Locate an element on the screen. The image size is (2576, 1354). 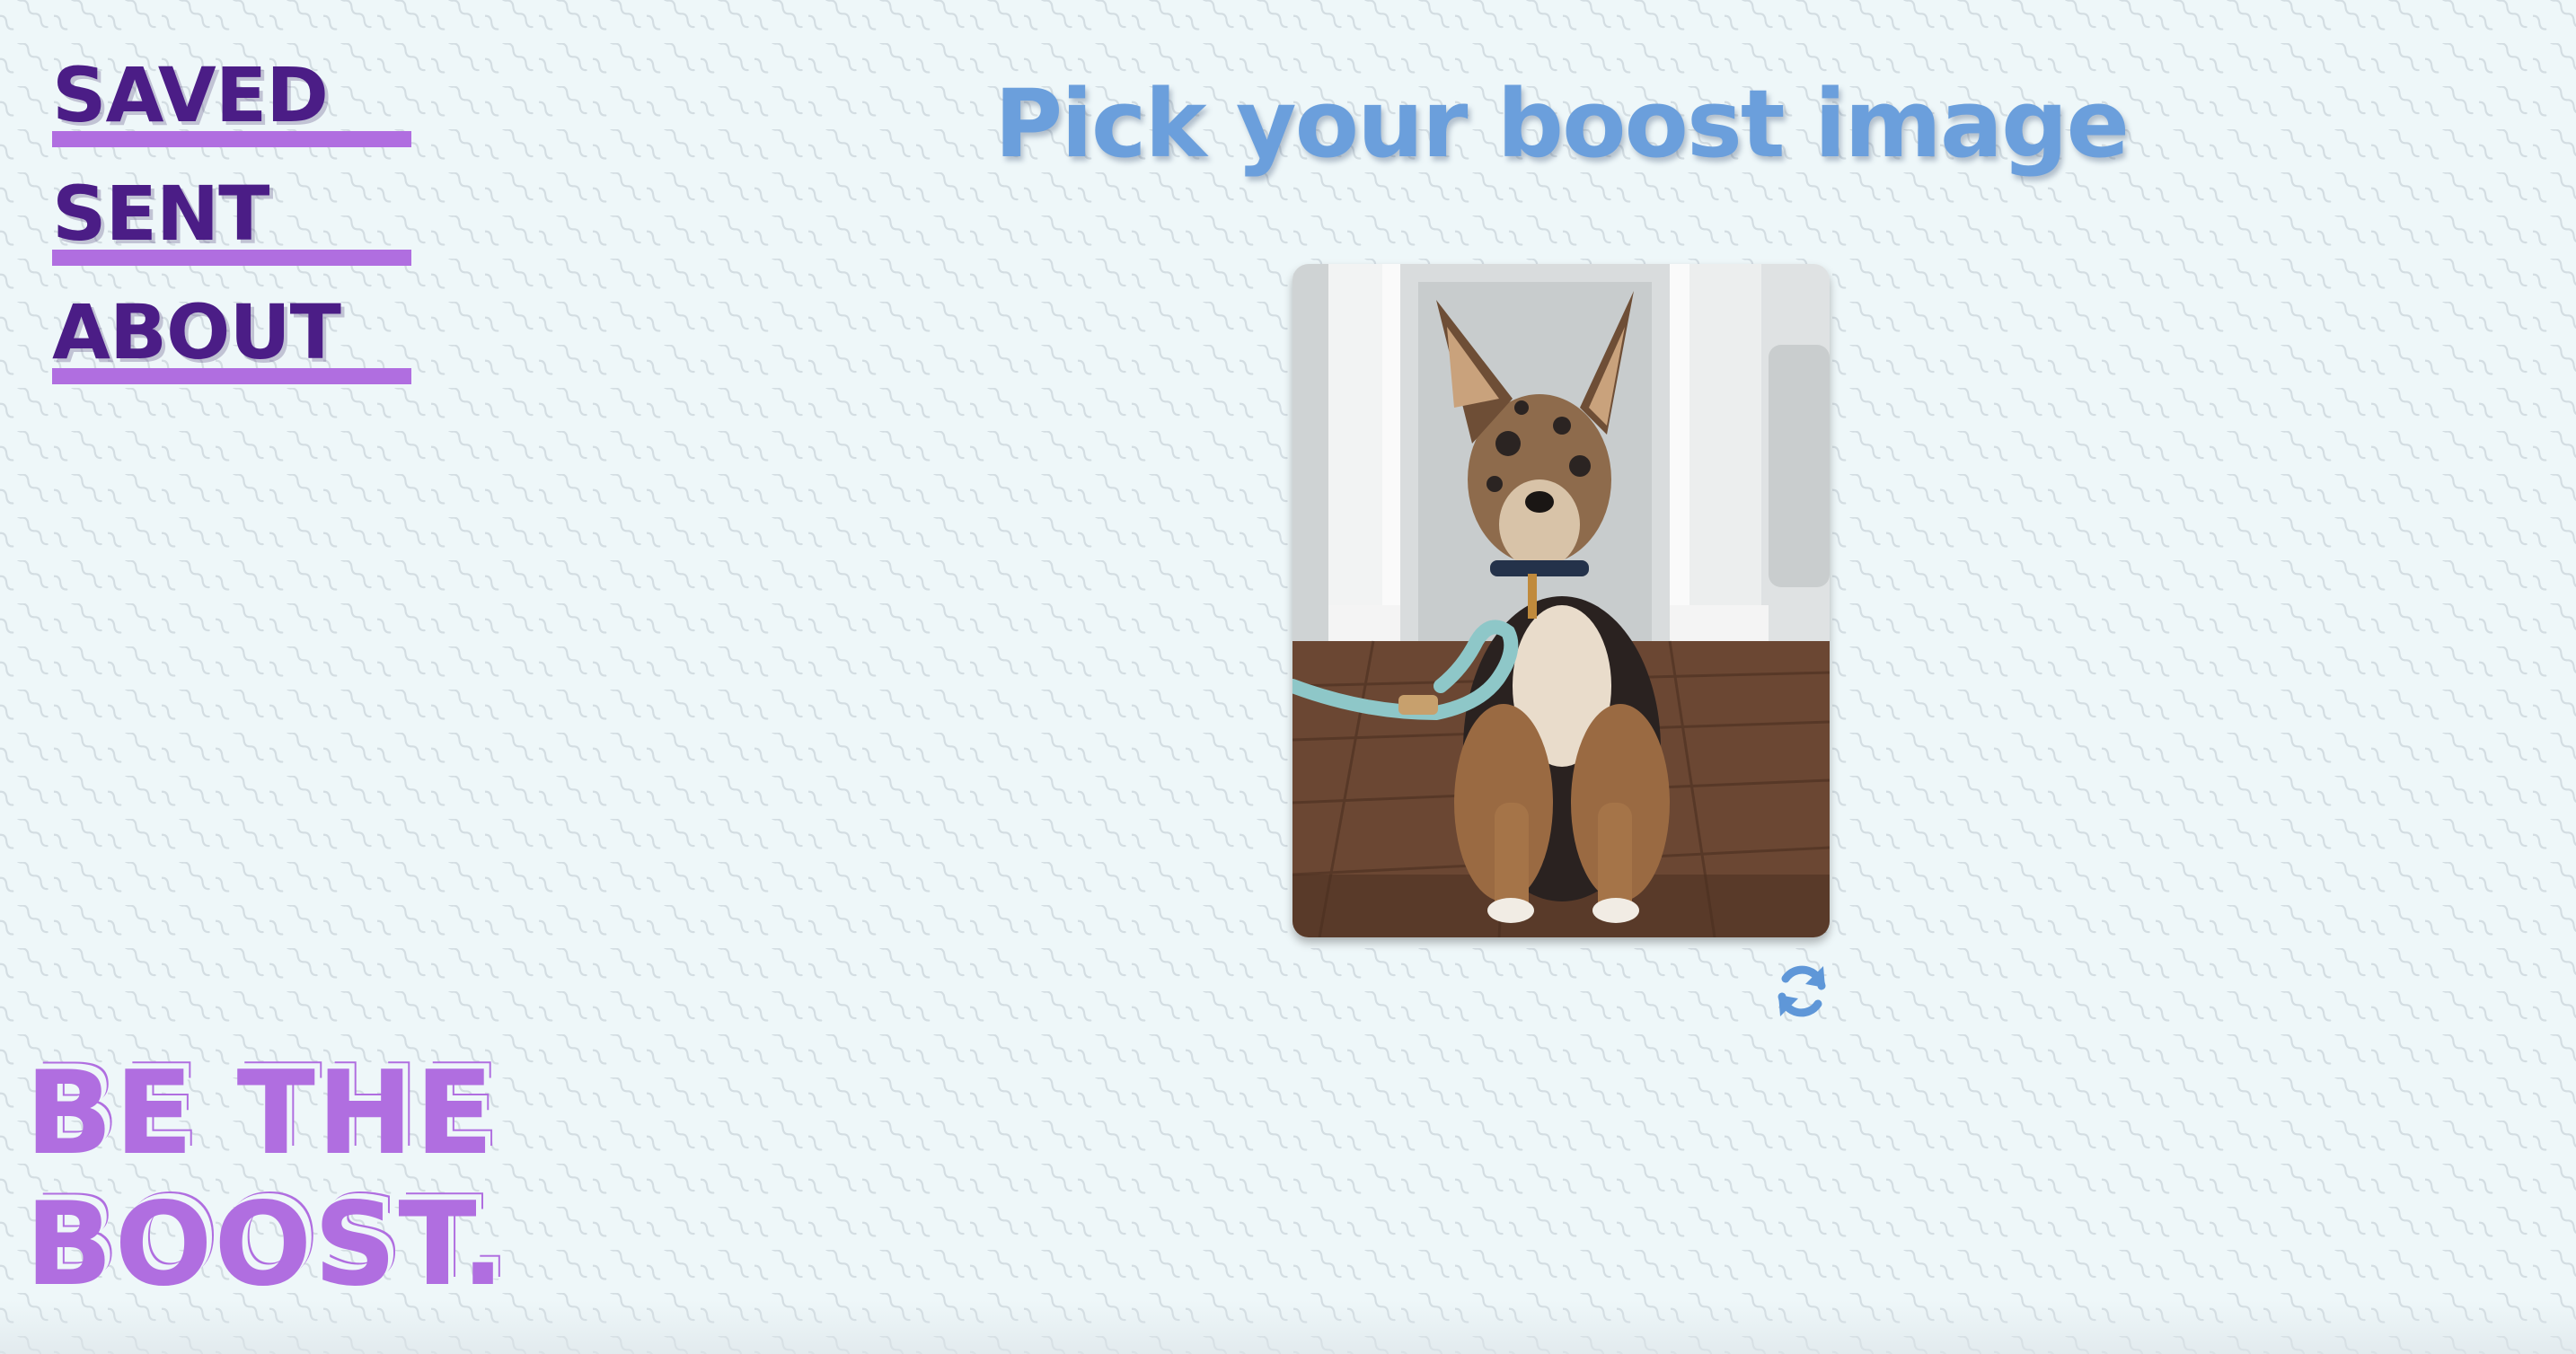
slogan: BE THE BOOST. is located at coordinates (276, 1180).